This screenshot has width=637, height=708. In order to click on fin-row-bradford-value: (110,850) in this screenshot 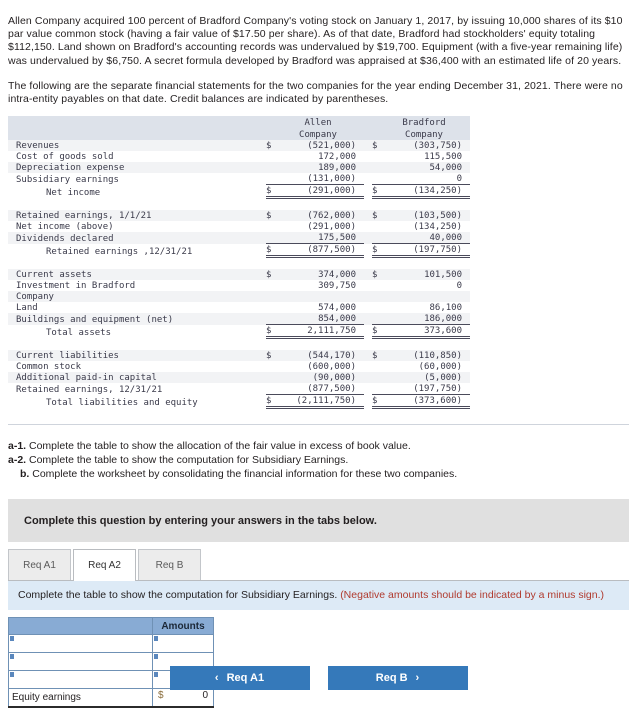, I will do `click(428, 356)`.